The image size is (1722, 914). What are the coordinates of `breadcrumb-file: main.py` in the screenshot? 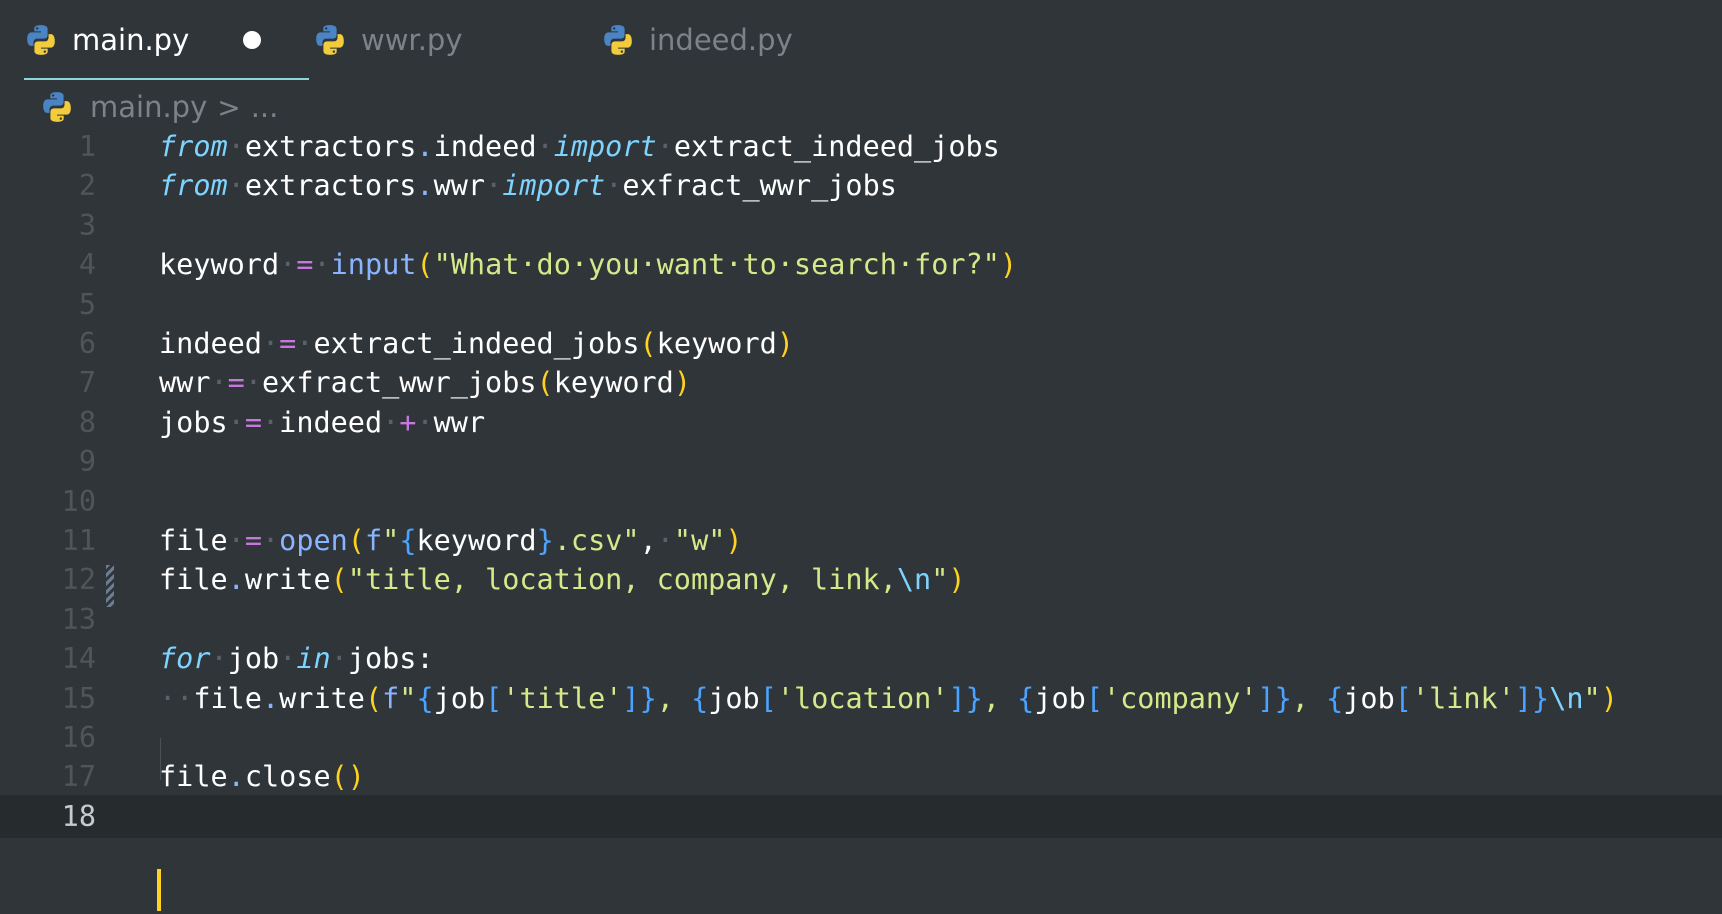 It's located at (148, 107).